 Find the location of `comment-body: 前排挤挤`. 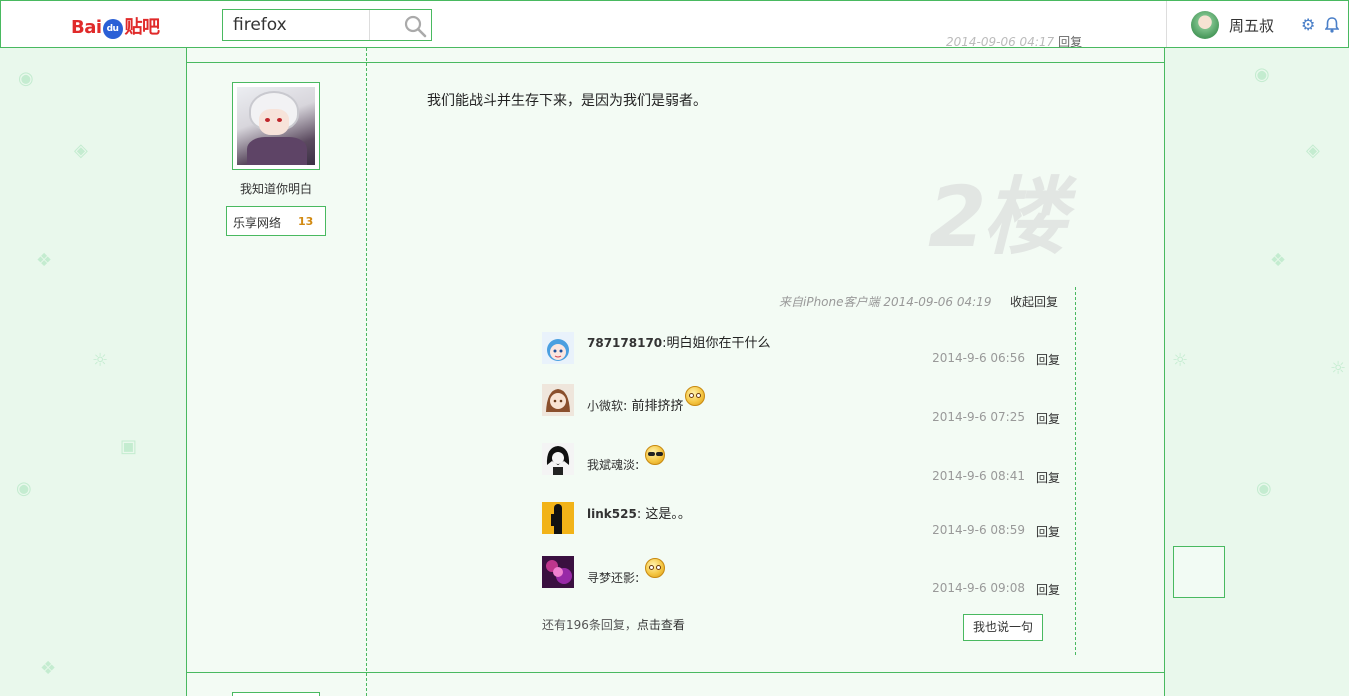

comment-body: 前排挤挤 is located at coordinates (657, 406).